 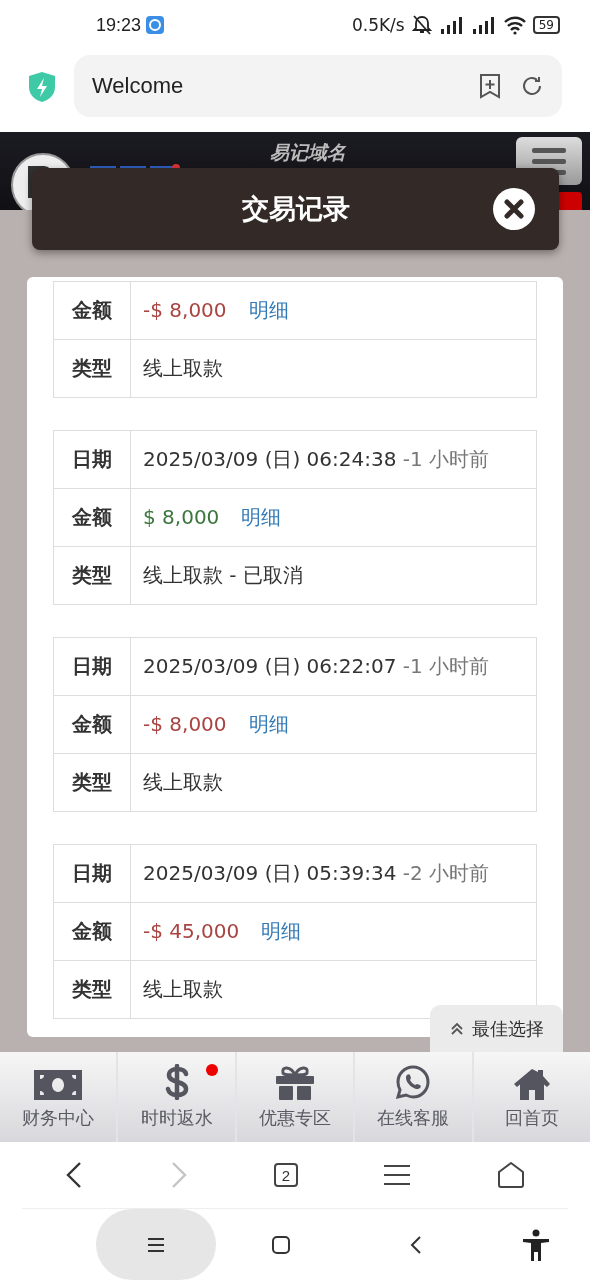 I want to click on type-cell: 线上取款 - 已取消, so click(x=333, y=575).